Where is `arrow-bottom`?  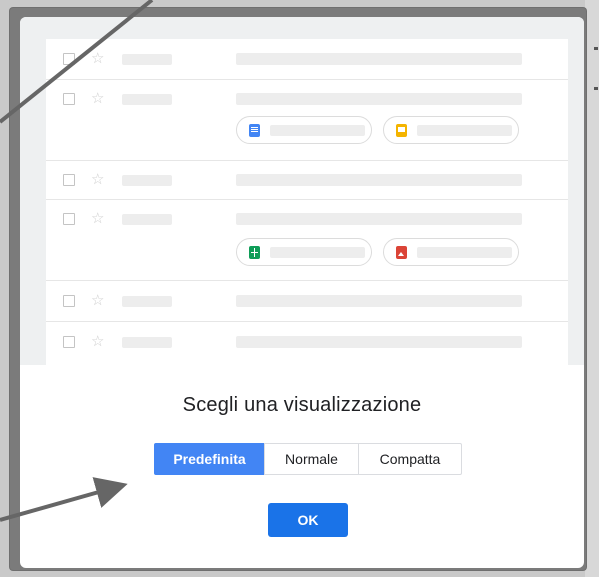
arrow-bottom is located at coordinates (64, 499).